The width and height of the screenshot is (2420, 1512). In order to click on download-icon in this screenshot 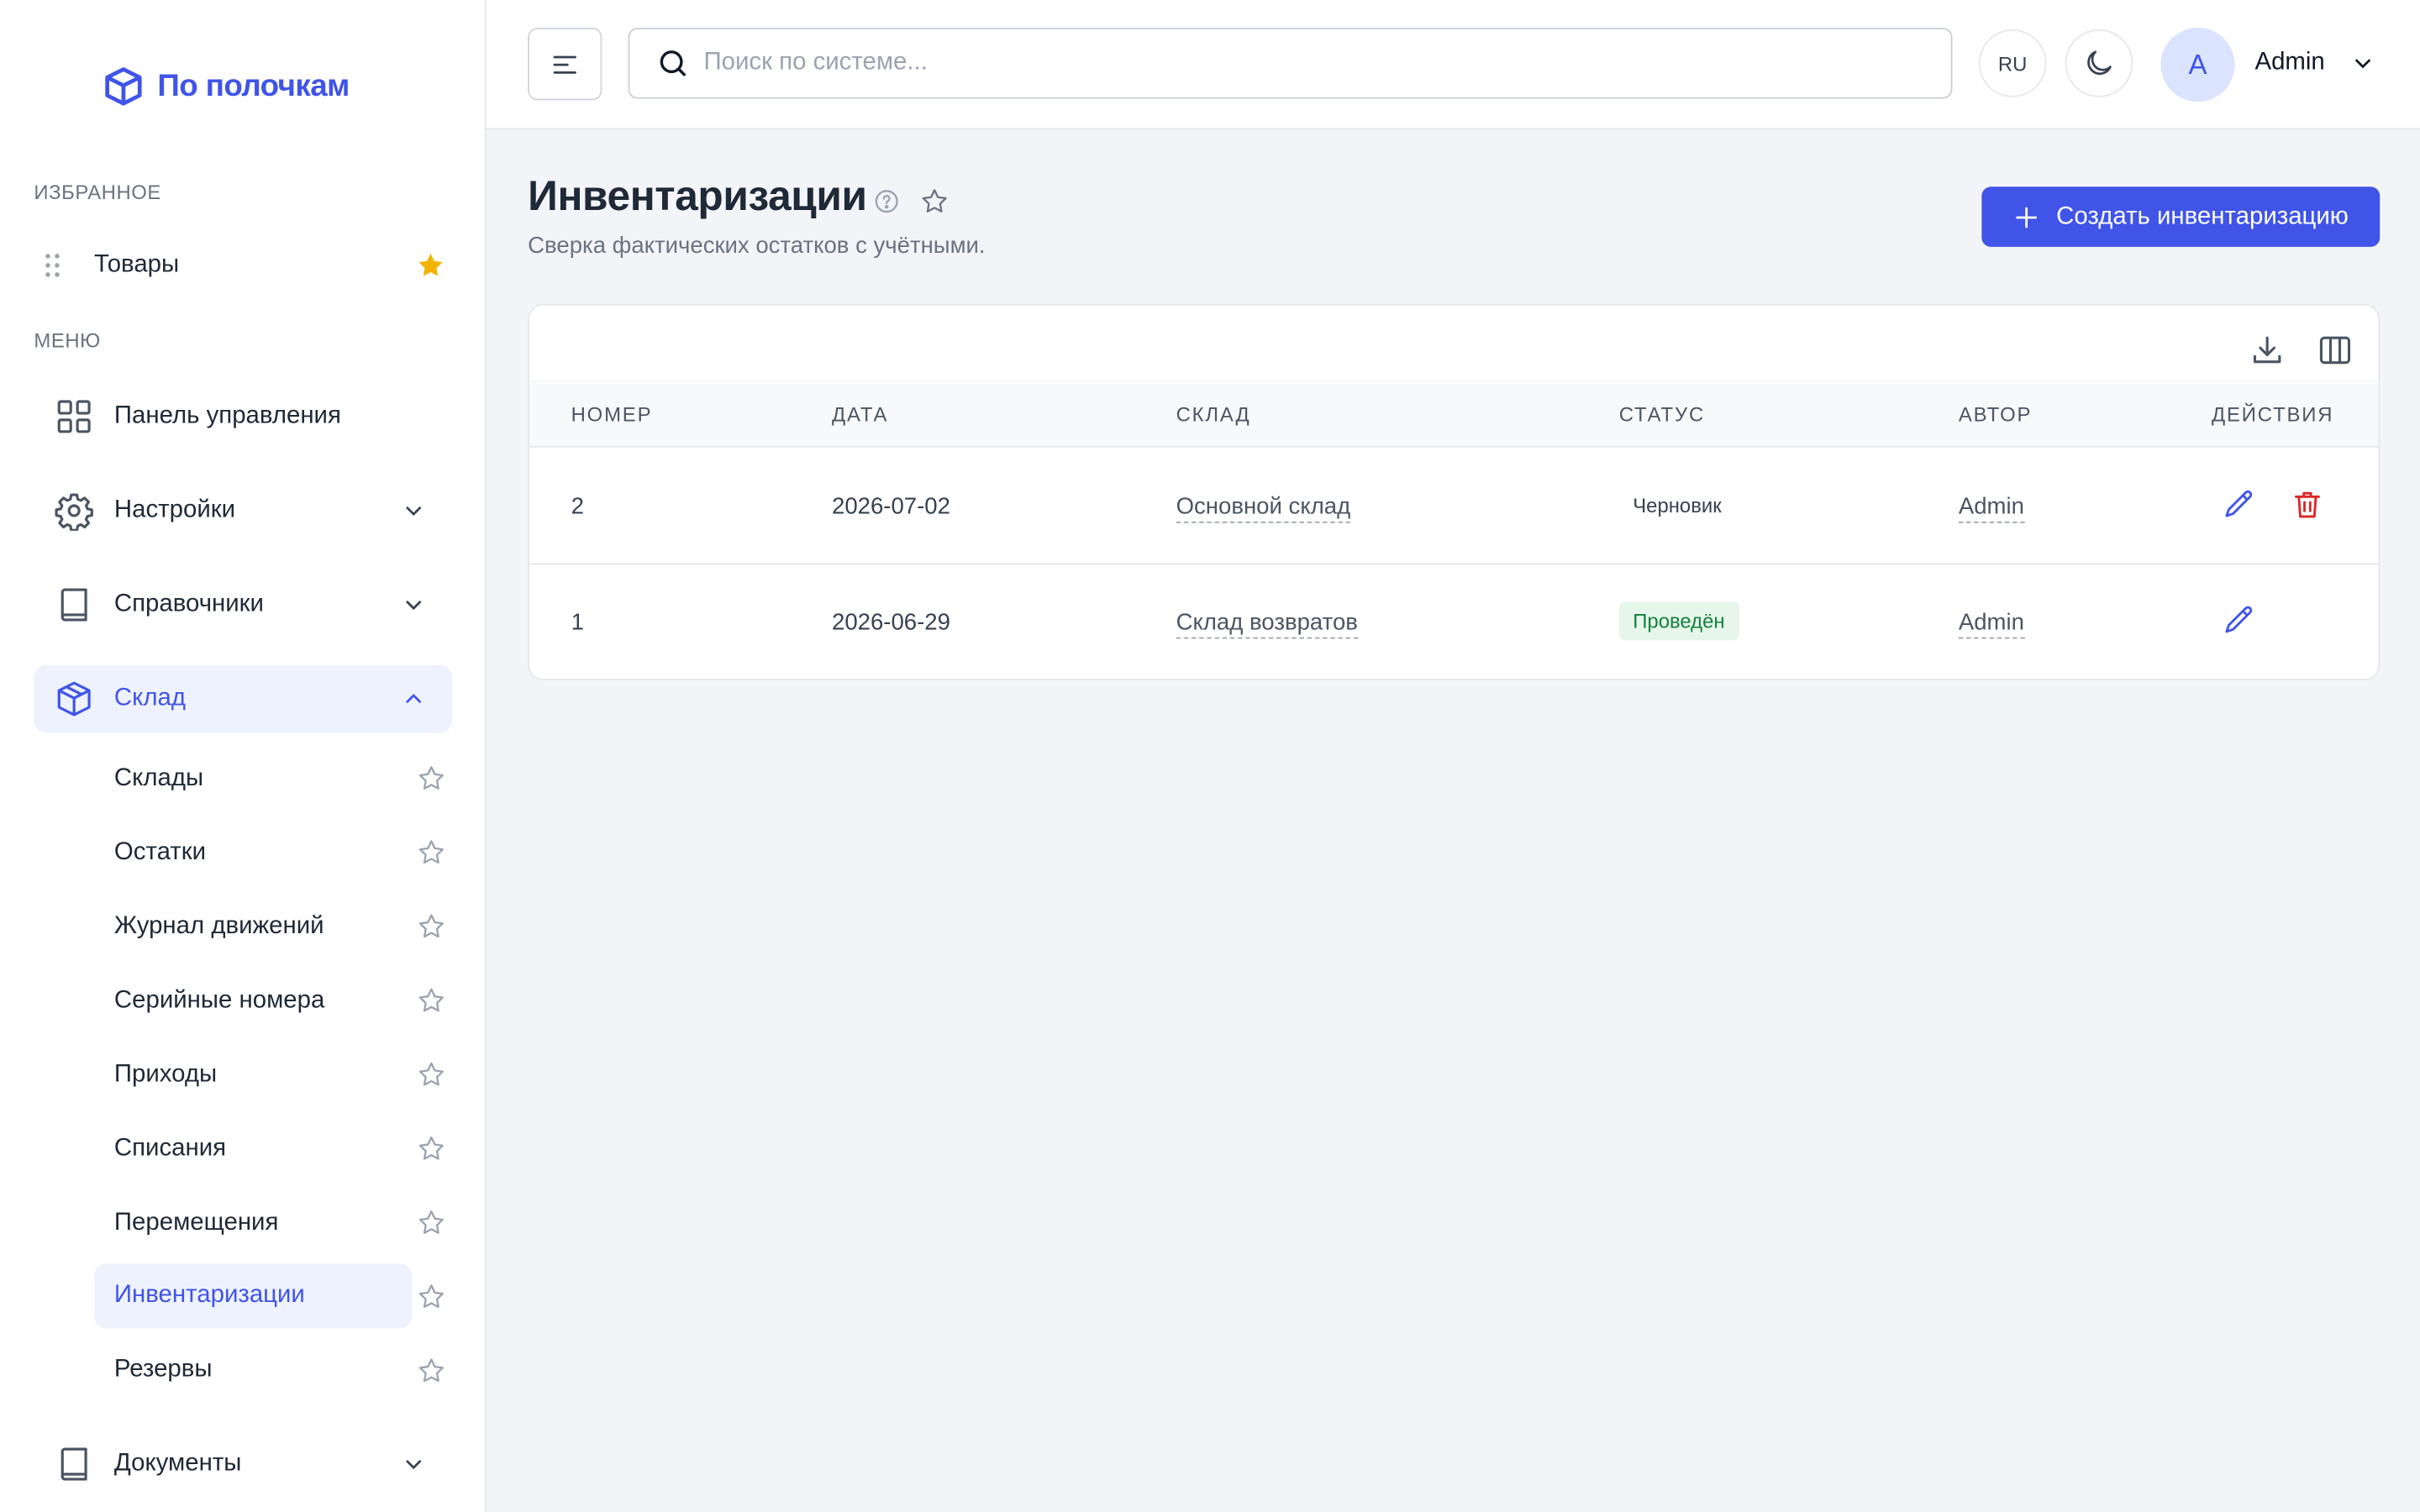, I will do `click(2268, 350)`.